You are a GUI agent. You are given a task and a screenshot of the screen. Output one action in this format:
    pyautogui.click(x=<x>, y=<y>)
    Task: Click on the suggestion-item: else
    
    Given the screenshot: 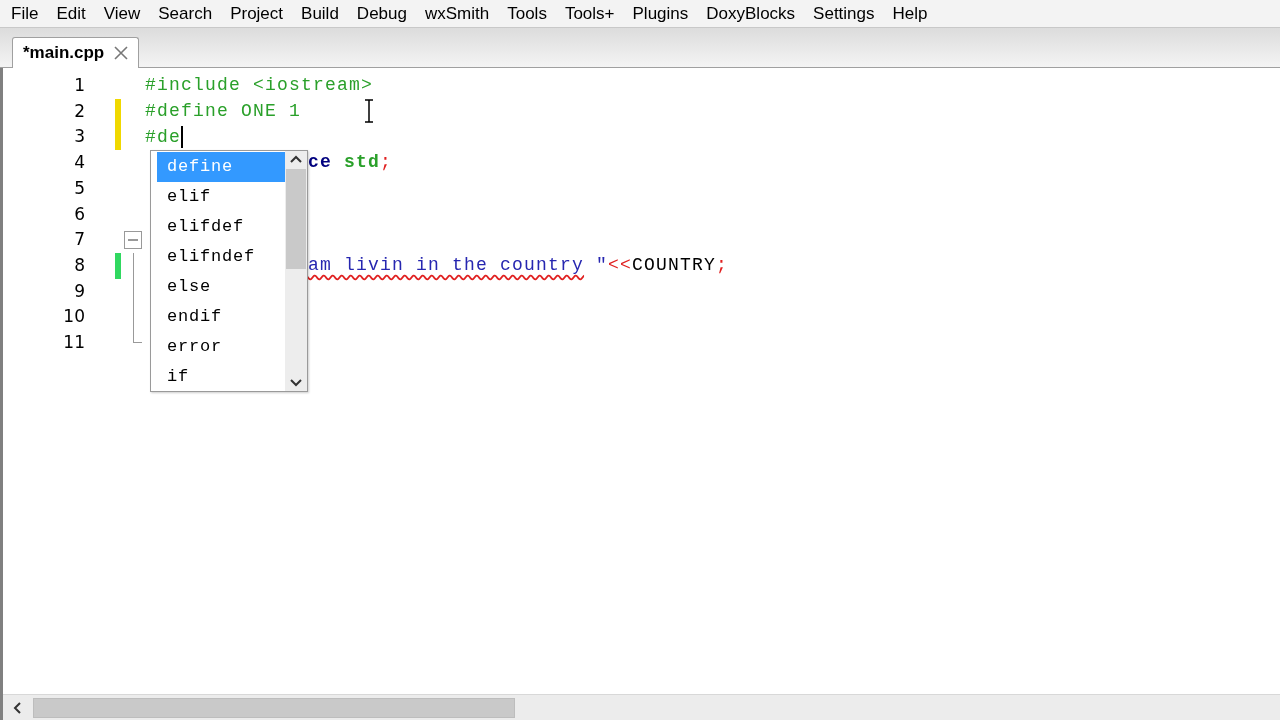 What is the action you would take?
    pyautogui.click(x=221, y=287)
    